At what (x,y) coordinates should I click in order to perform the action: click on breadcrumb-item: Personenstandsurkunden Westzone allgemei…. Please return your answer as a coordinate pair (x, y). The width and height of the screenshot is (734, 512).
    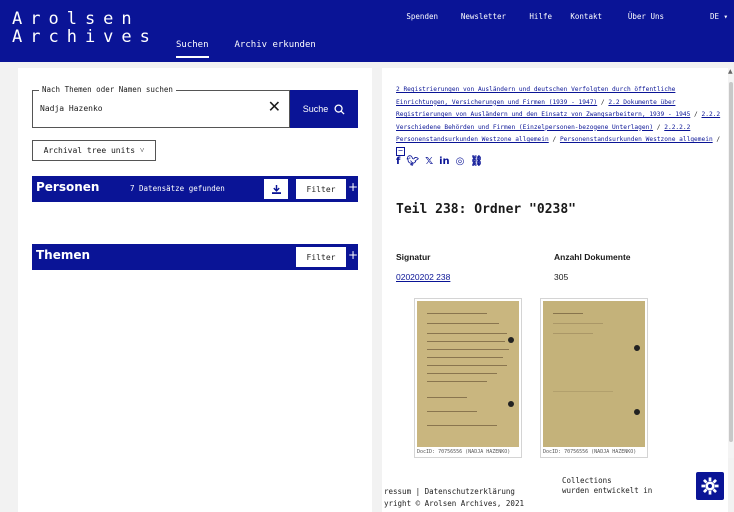
    Looking at the image, I should click on (636, 139).